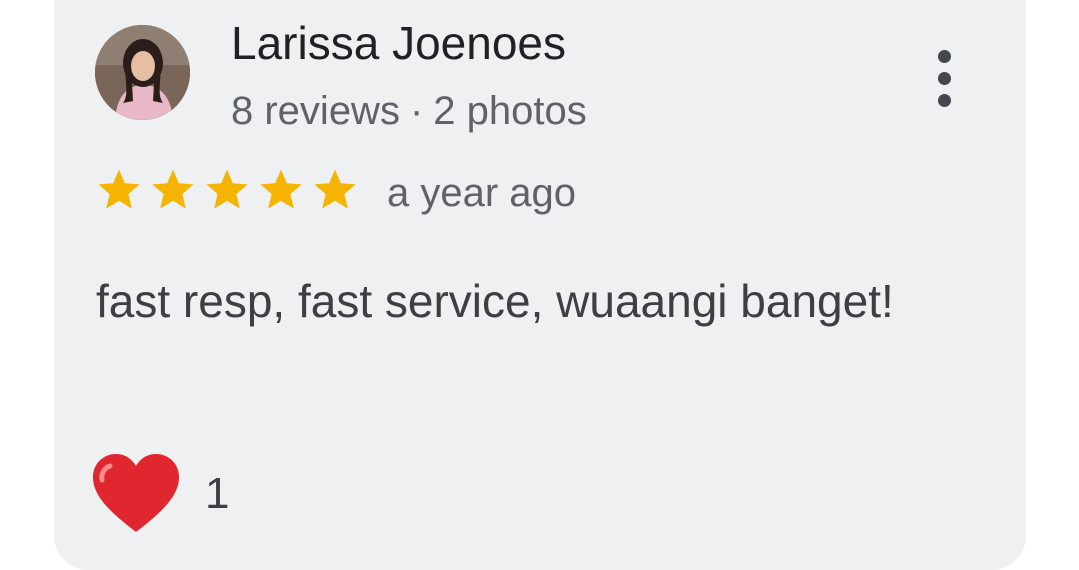 This screenshot has height=570, width=1079. Describe the element at coordinates (217, 493) in the screenshot. I see `reaction-count: 1` at that location.